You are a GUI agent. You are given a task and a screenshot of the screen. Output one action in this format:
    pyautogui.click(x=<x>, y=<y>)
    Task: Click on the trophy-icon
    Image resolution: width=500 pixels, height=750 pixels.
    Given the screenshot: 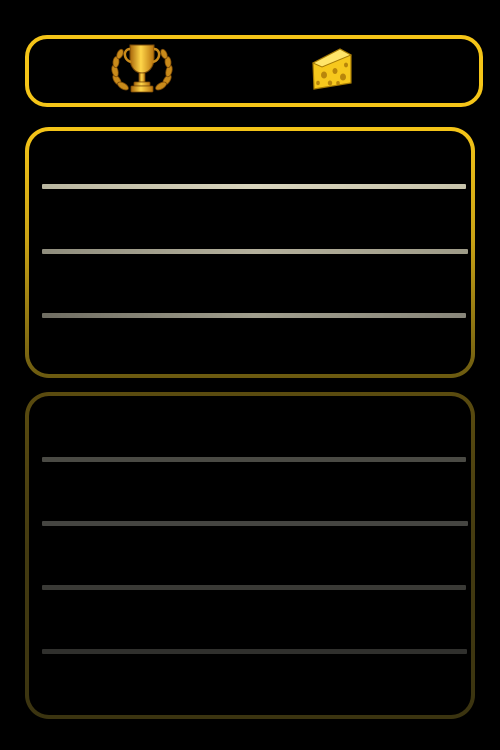 What is the action you would take?
    pyautogui.click(x=142, y=71)
    